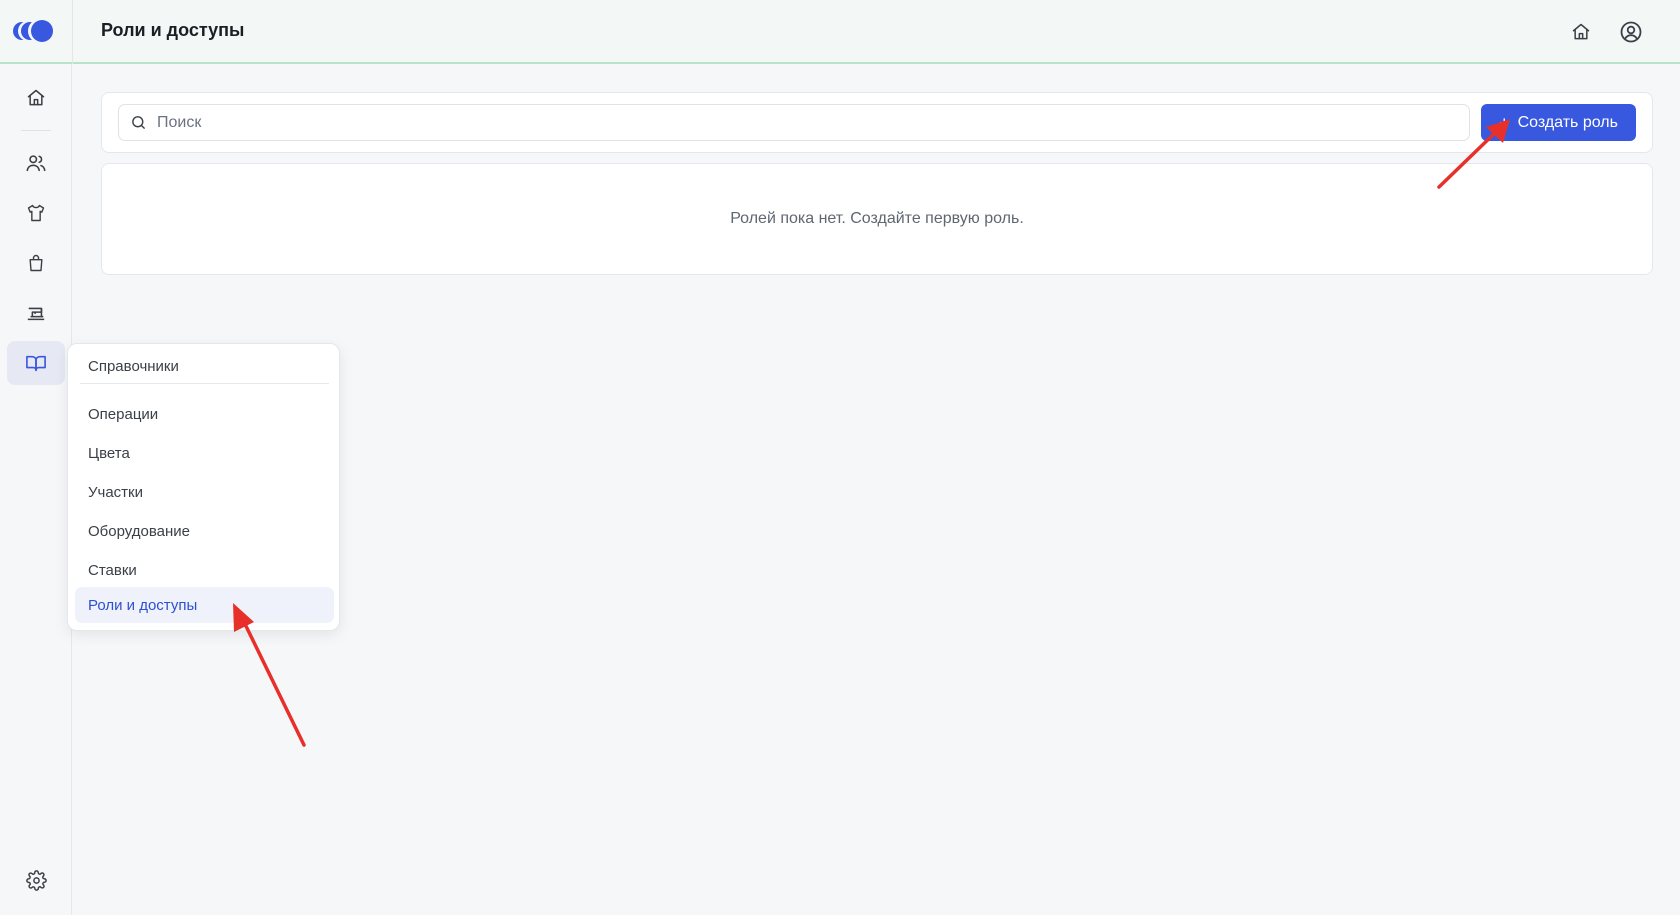 Image resolution: width=1680 pixels, height=915 pixels. I want to click on search-toolbar: + Создать роль, so click(877, 122).